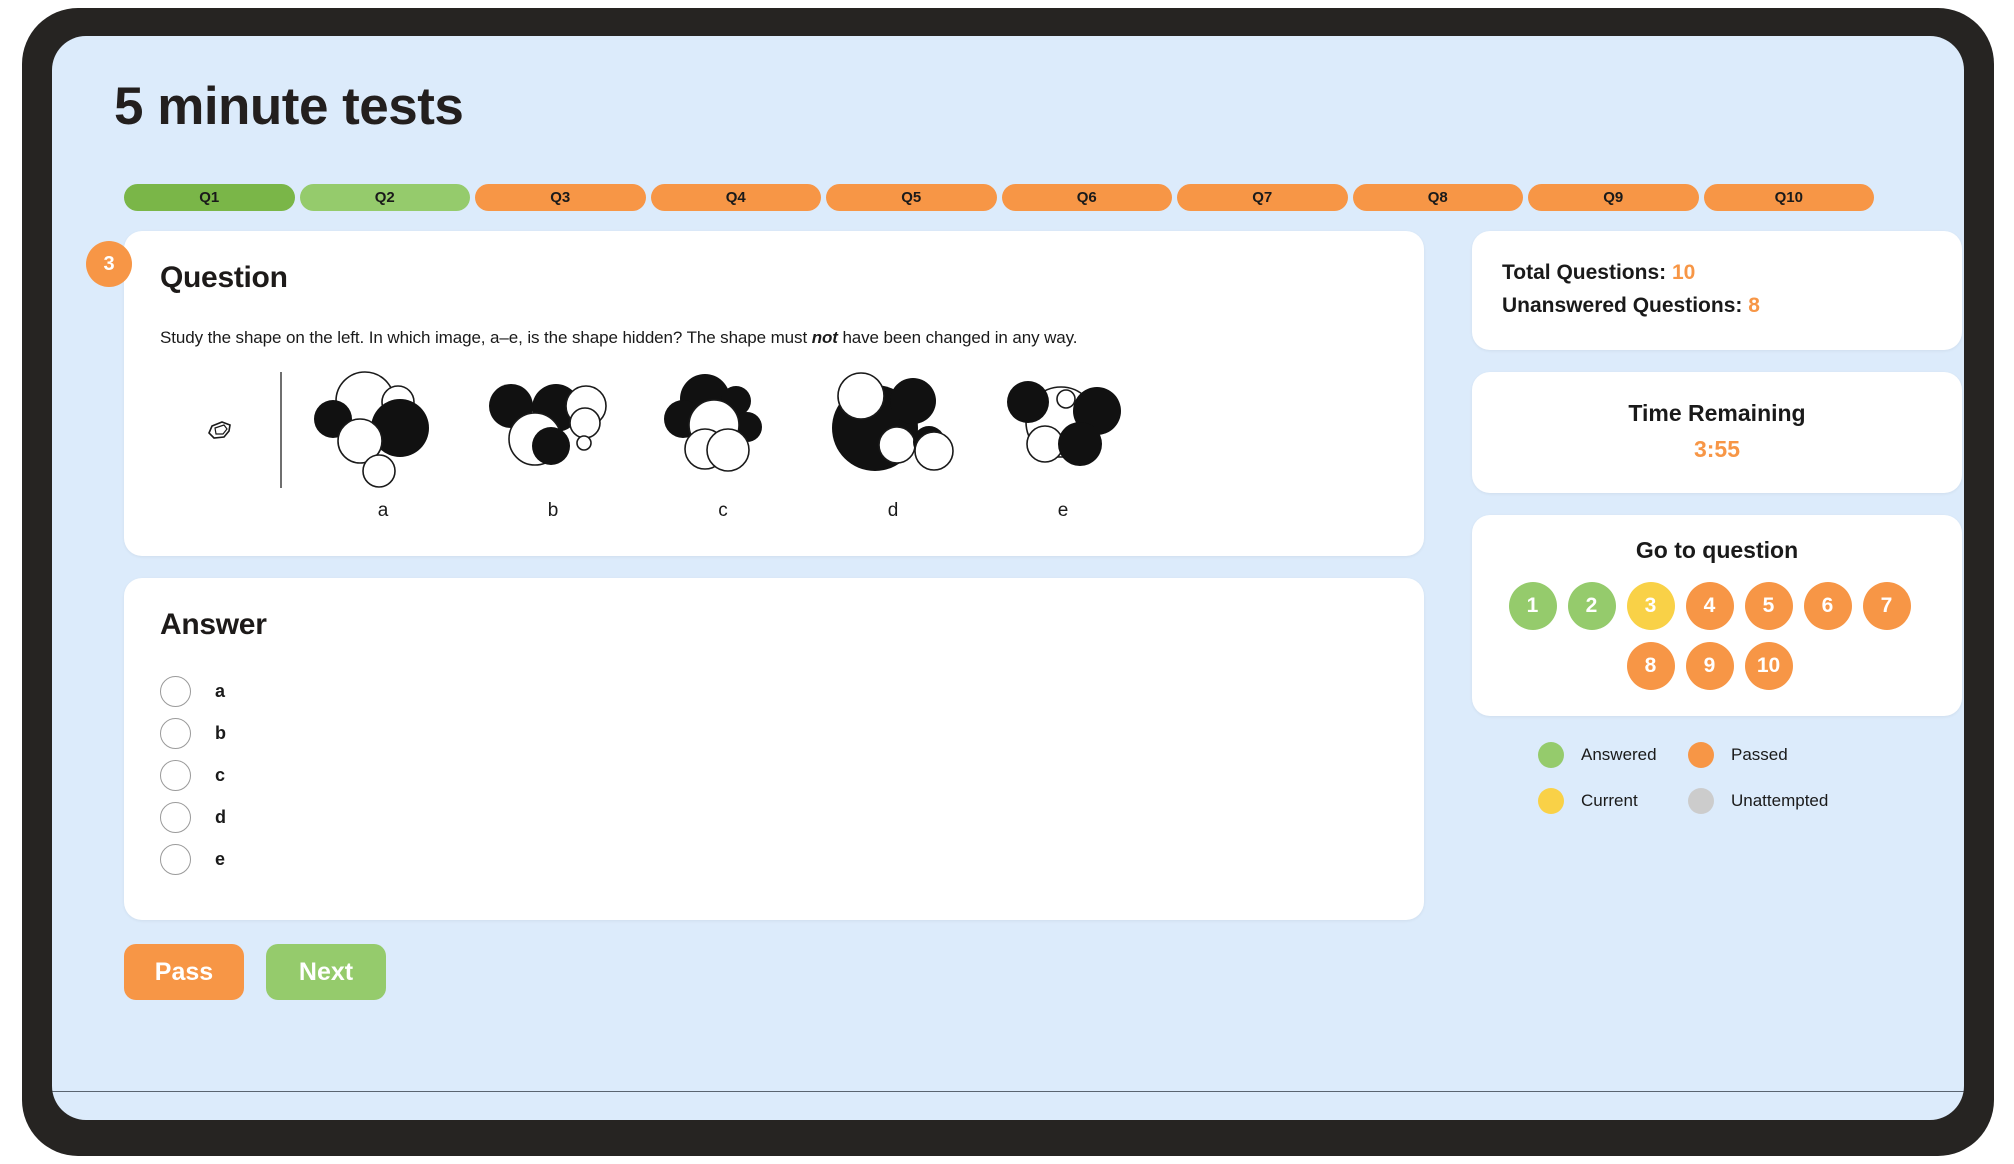  Describe the element at coordinates (1622, 305) in the screenshot. I see `unanswered-questions-label: Unanswered Questions:` at that location.